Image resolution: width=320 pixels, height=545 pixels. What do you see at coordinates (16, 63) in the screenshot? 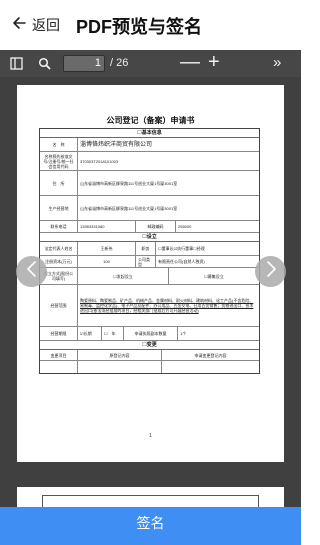
I see `sidebar-toggle-icon` at bounding box center [16, 63].